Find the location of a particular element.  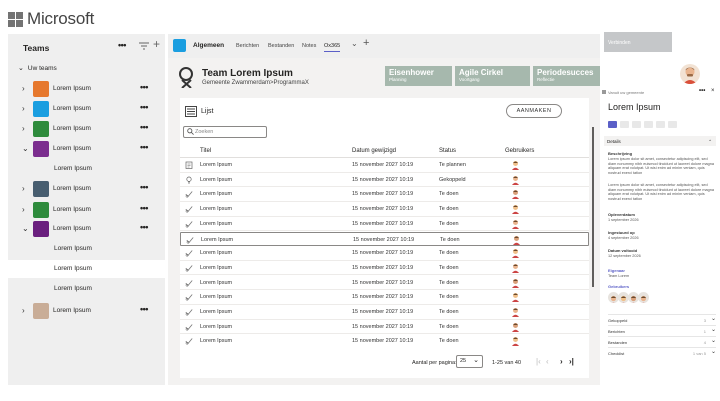

add-team-button: + is located at coordinates (156, 44).